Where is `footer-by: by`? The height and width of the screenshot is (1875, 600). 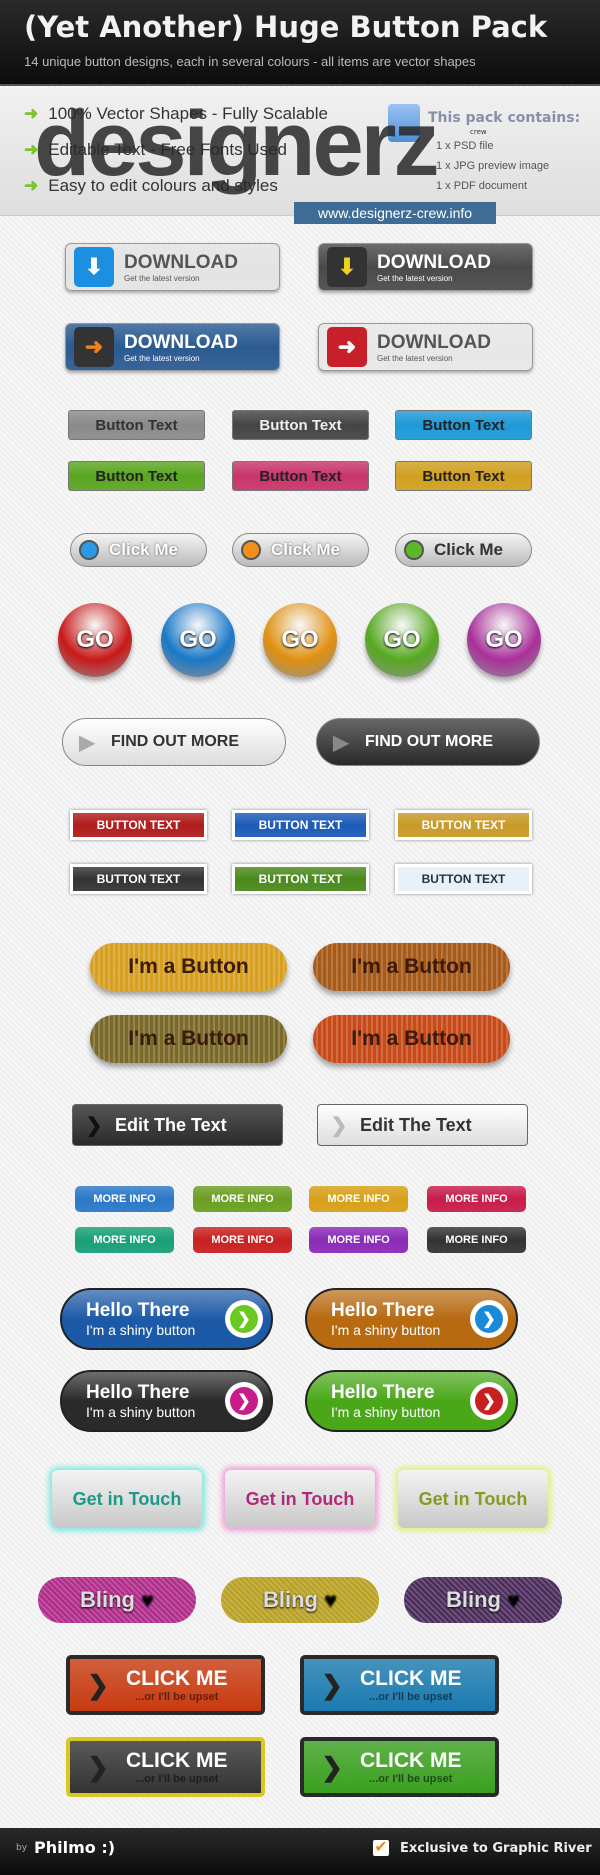 footer-by: by is located at coordinates (22, 1848).